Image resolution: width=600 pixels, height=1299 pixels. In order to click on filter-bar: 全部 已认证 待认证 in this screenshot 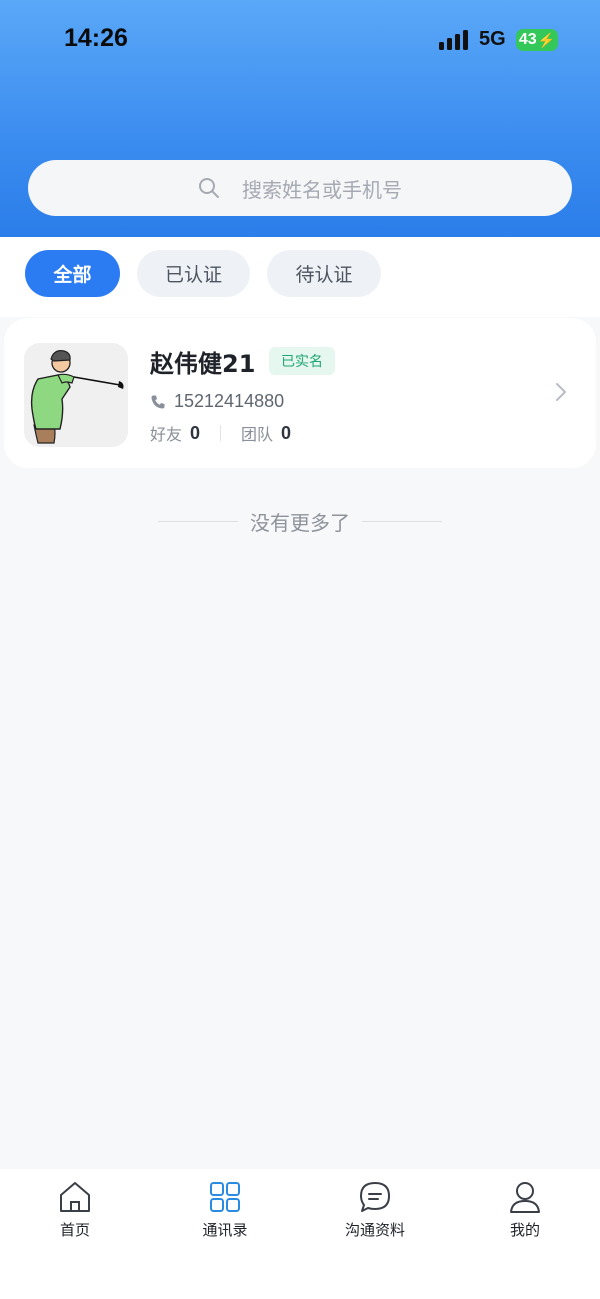, I will do `click(300, 277)`.